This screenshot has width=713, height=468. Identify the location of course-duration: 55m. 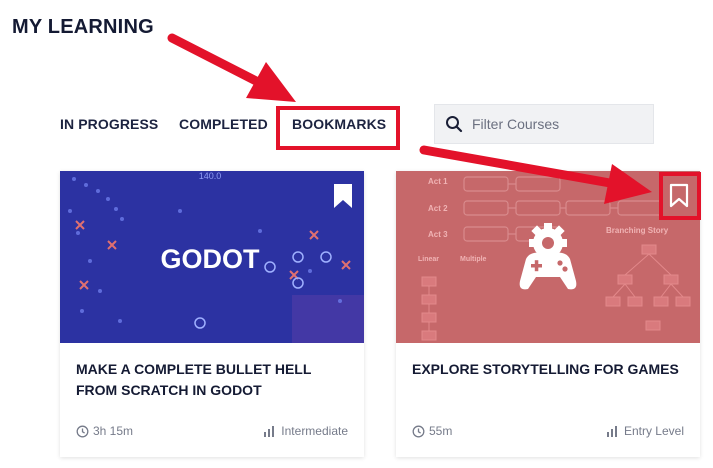
(432, 431).